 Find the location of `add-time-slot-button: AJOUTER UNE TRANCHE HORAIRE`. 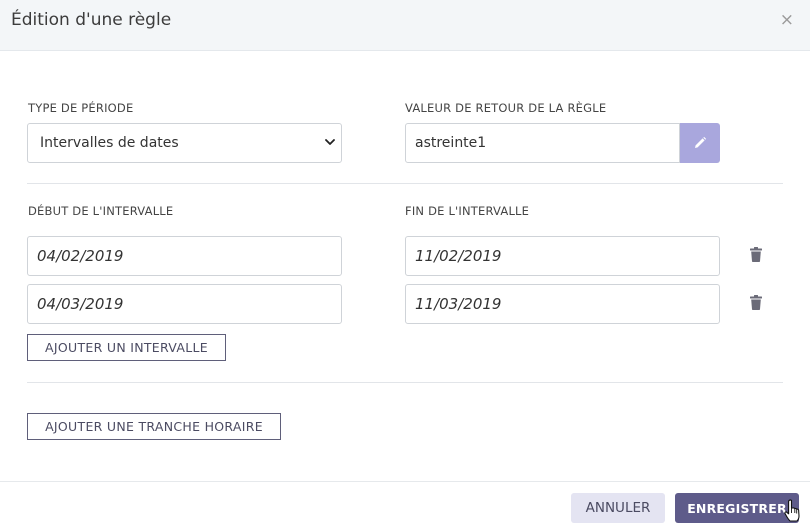

add-time-slot-button: AJOUTER UNE TRANCHE HORAIRE is located at coordinates (154, 426).